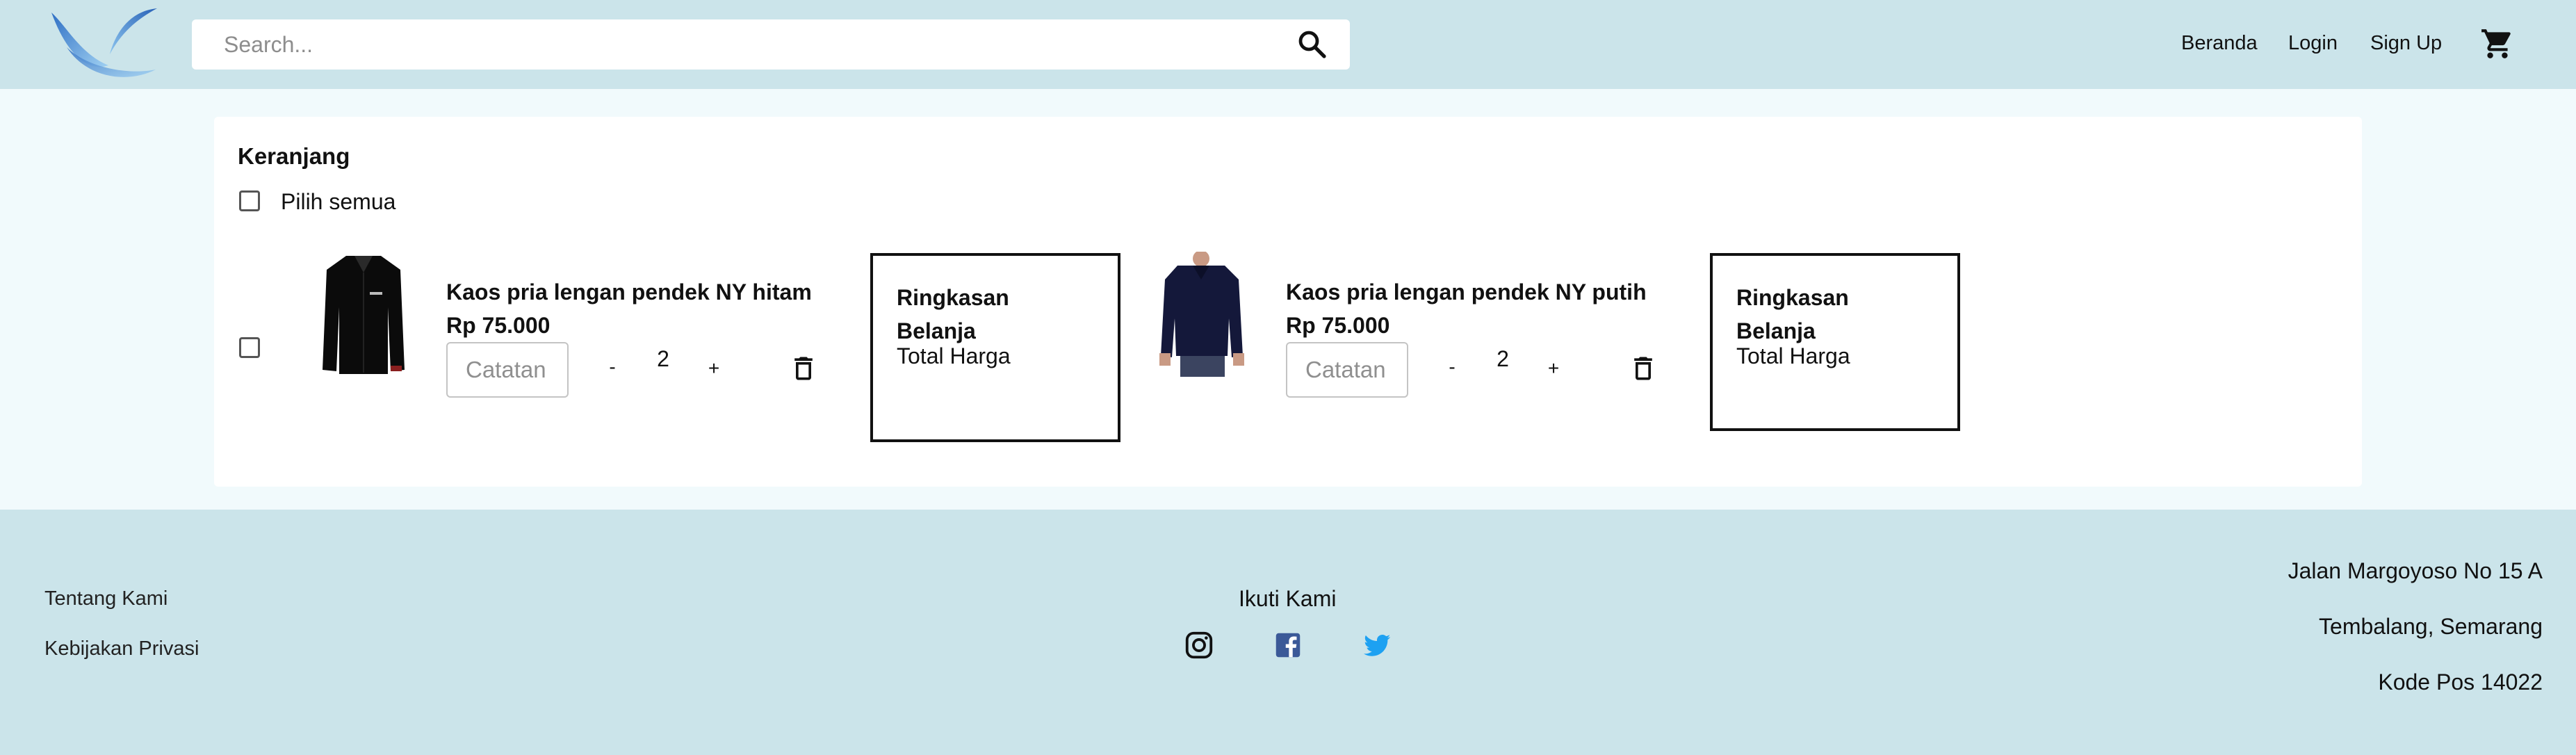  What do you see at coordinates (629, 292) in the screenshot?
I see `product-name: Kaos pria lengan pendek NY hitam` at bounding box center [629, 292].